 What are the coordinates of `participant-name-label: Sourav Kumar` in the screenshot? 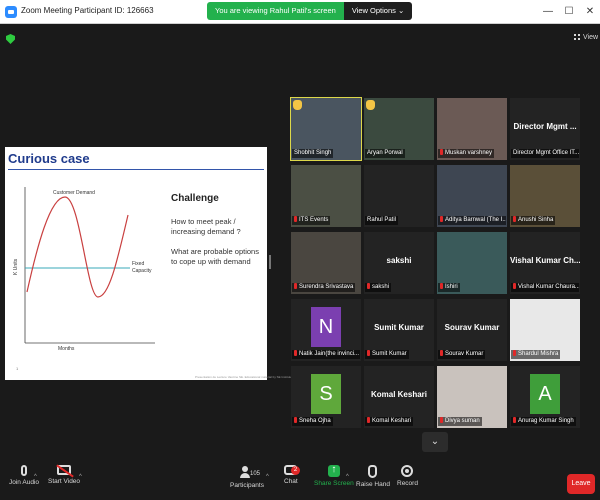 It's located at (462, 354).